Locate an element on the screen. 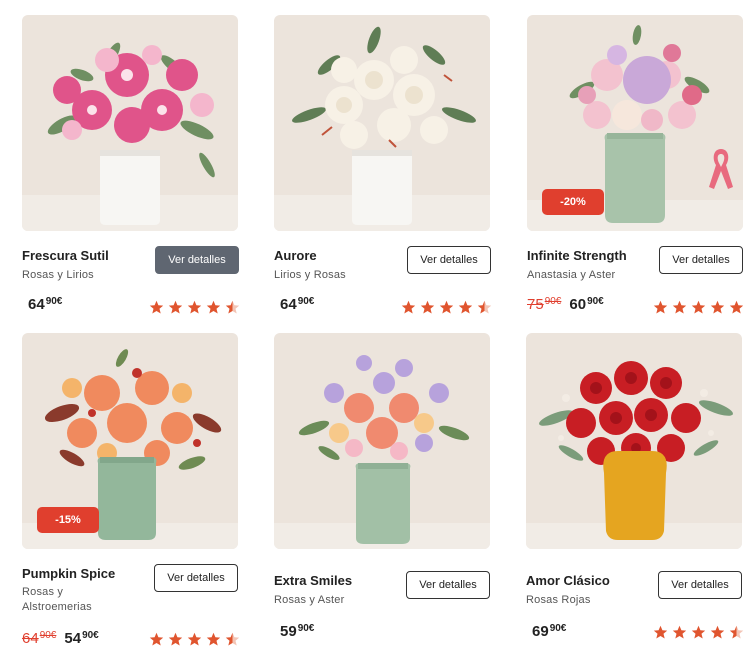 The width and height of the screenshot is (755, 661). product-price: 75 90€ 60 90€ is located at coordinates (565, 304).